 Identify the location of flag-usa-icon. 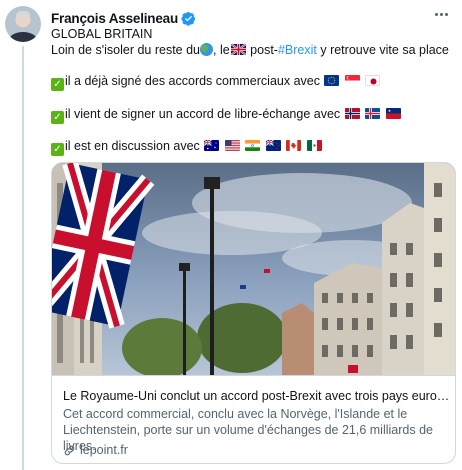
(232, 145).